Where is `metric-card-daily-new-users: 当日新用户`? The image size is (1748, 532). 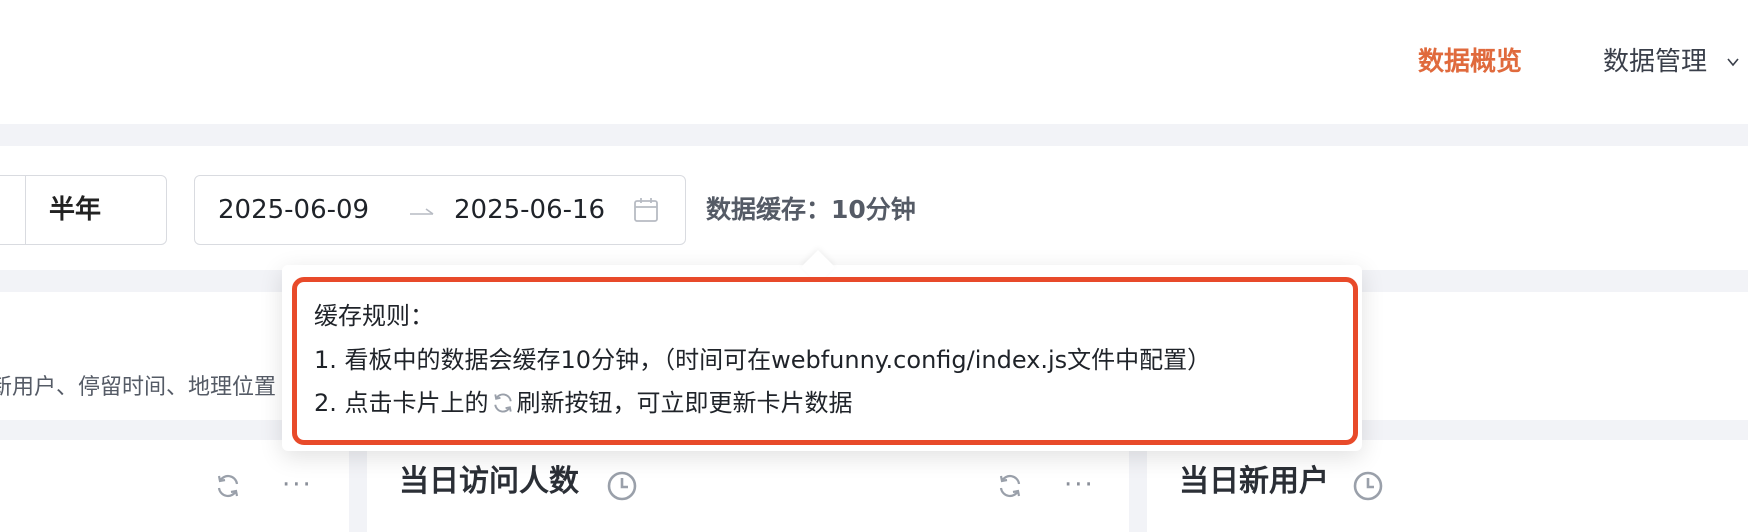 metric-card-daily-new-users: 当日新用户 is located at coordinates (1447, 486).